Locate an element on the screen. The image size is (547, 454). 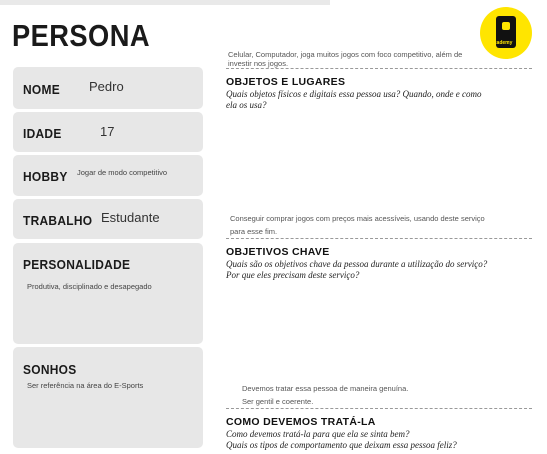
card-hobby: HOBBY Jogar de modo competitivo is located at coordinates (108, 175).